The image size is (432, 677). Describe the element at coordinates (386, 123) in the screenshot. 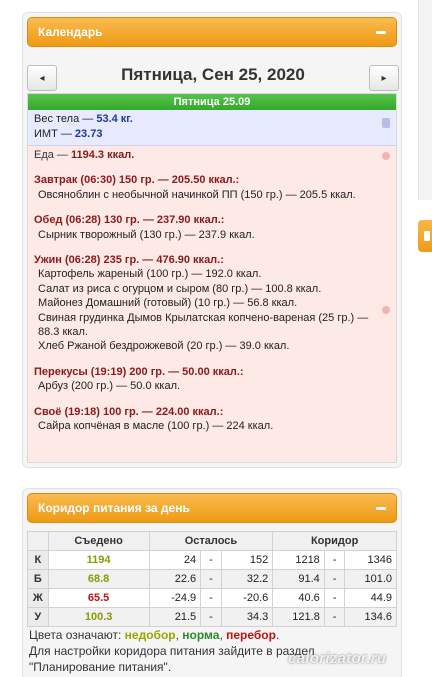

I see `edit-icon` at that location.